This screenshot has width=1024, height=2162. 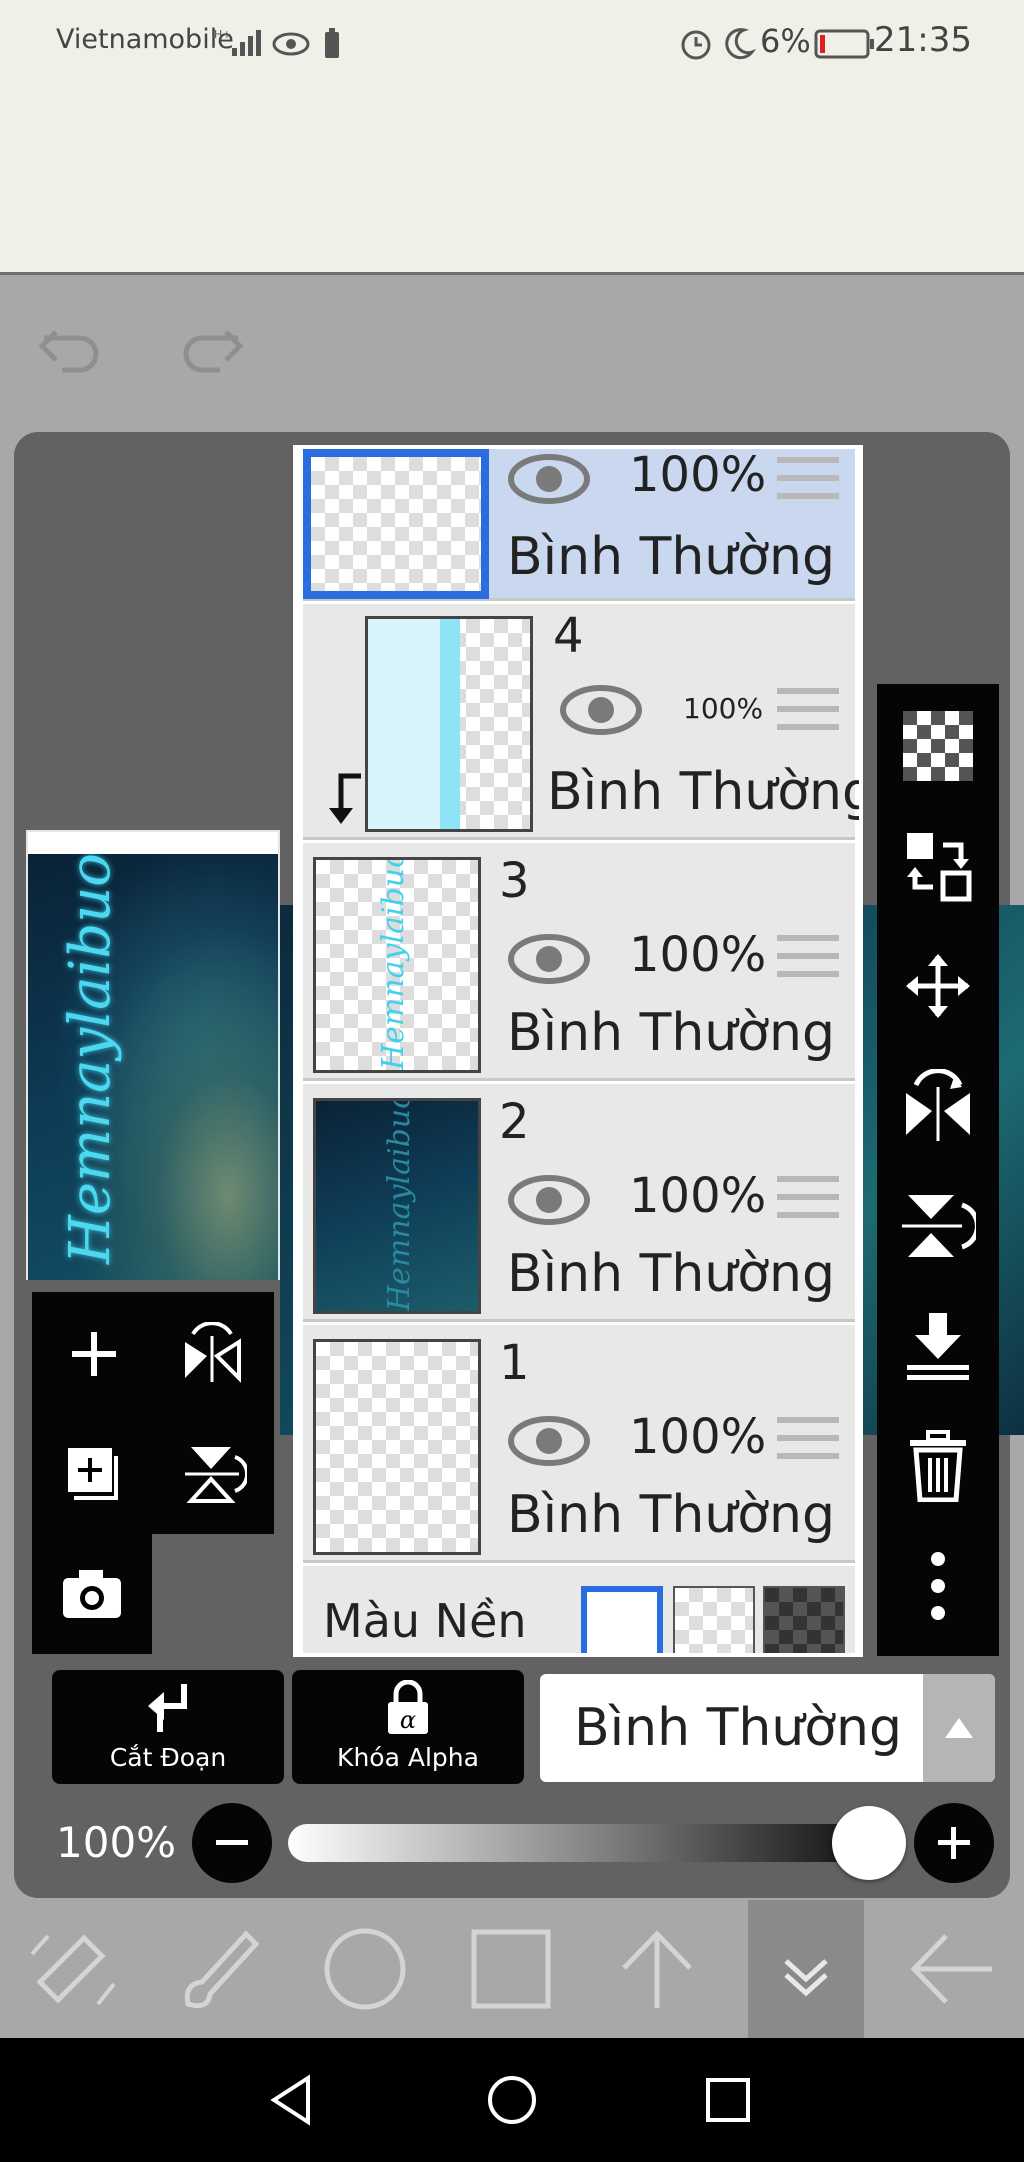 I want to click on layer-row-1: 1 100% Bình Thường, so click(x=579, y=1444).